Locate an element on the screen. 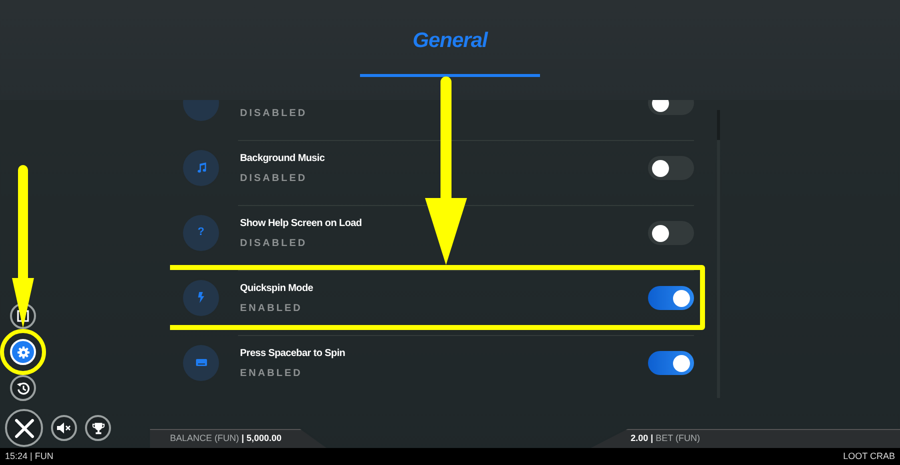 The image size is (900, 465). setting-label: Press Spacebar to Spin is located at coordinates (293, 354).